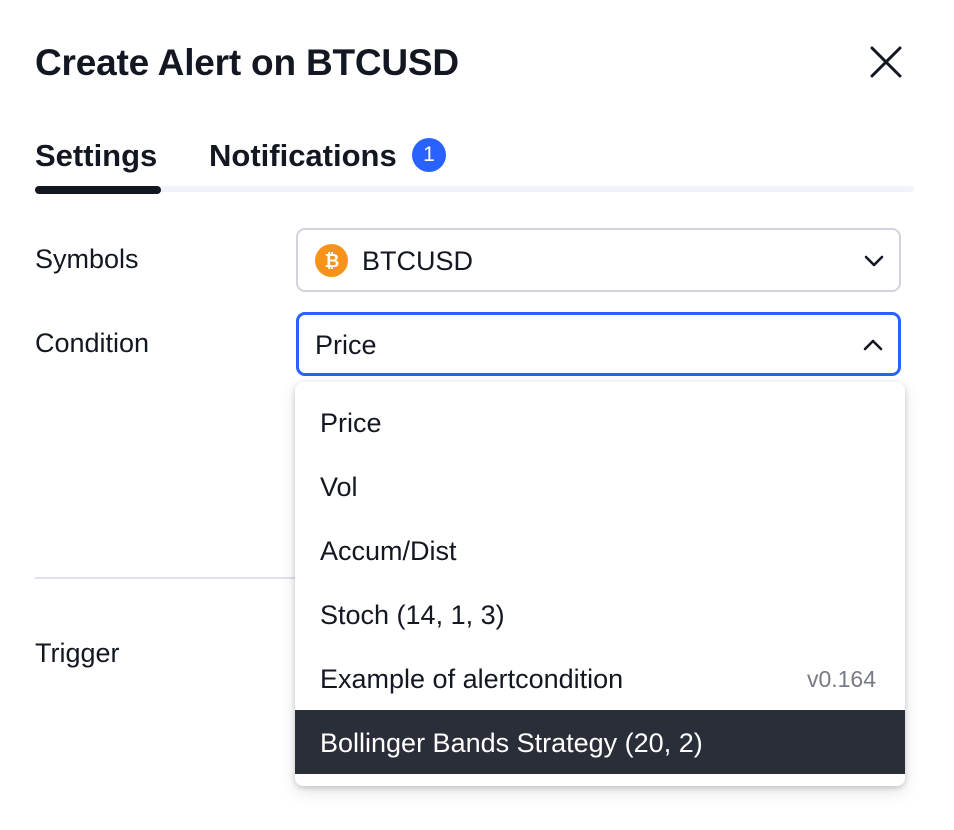 Image resolution: width=954 pixels, height=830 pixels. Describe the element at coordinates (600, 422) in the screenshot. I see `dropdown-option-price: Price` at that location.